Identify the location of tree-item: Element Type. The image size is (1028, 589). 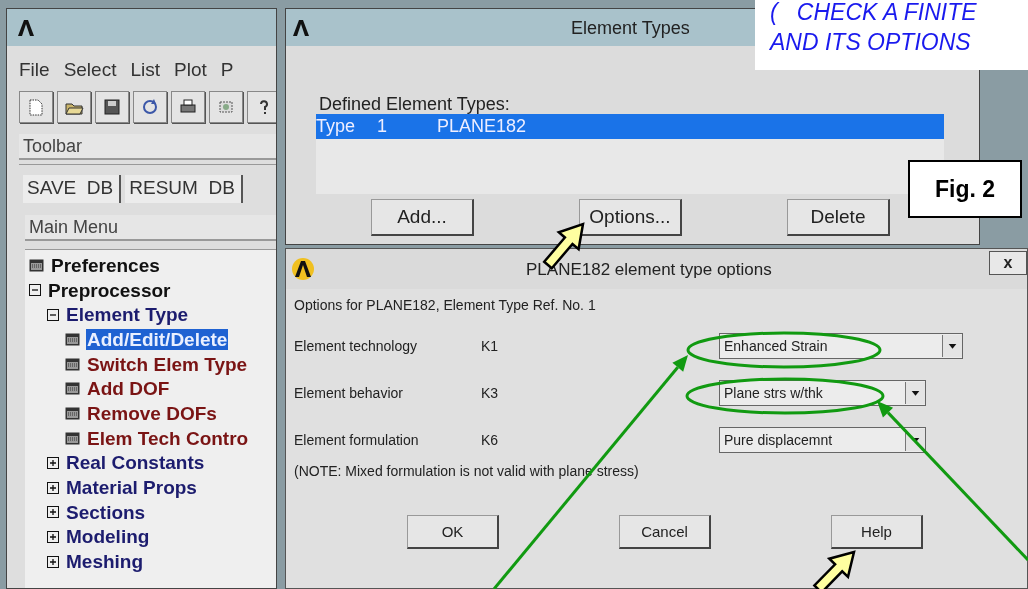
(127, 315).